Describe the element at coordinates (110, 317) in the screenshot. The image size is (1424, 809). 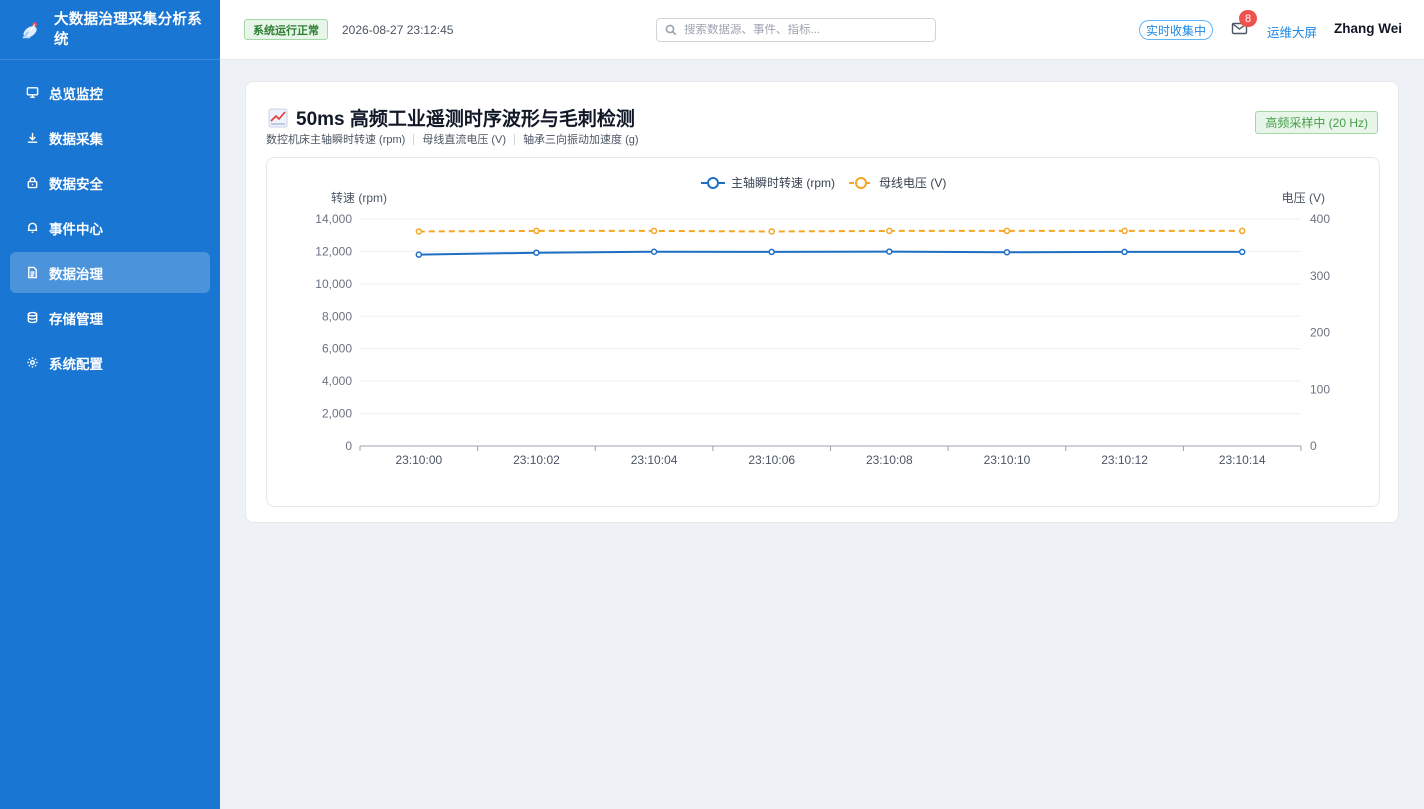
I see `sidebar-item-storage: 存储管理` at that location.